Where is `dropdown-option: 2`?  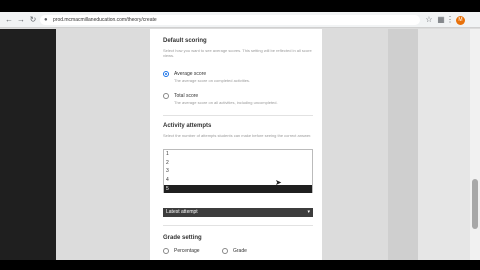 dropdown-option: 2 is located at coordinates (238, 163).